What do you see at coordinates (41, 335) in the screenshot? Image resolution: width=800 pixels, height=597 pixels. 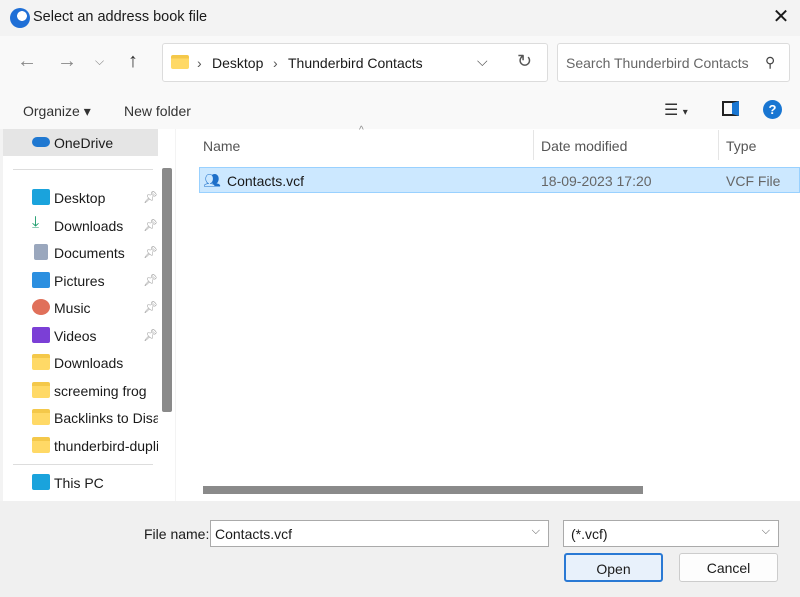 I see `videos-icon` at bounding box center [41, 335].